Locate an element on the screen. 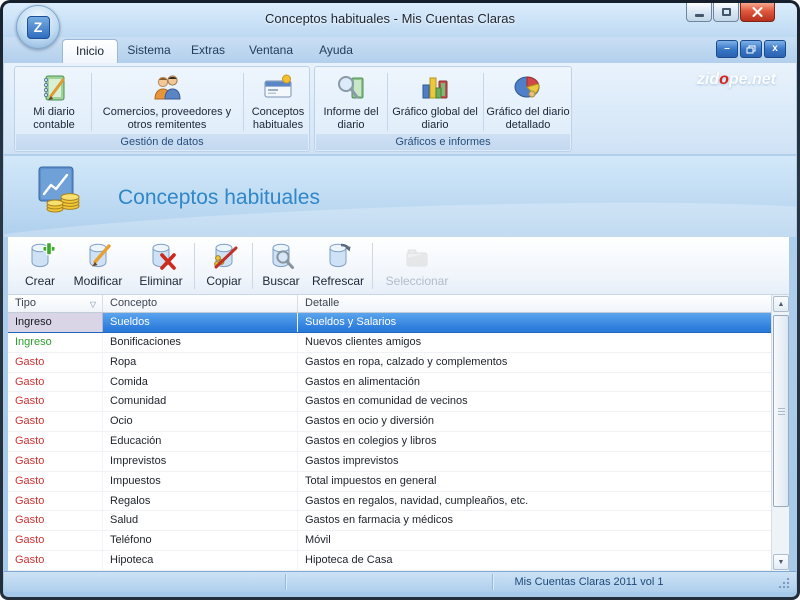 The height and width of the screenshot is (600, 800). app-menu-button: Z is located at coordinates (38, 27).